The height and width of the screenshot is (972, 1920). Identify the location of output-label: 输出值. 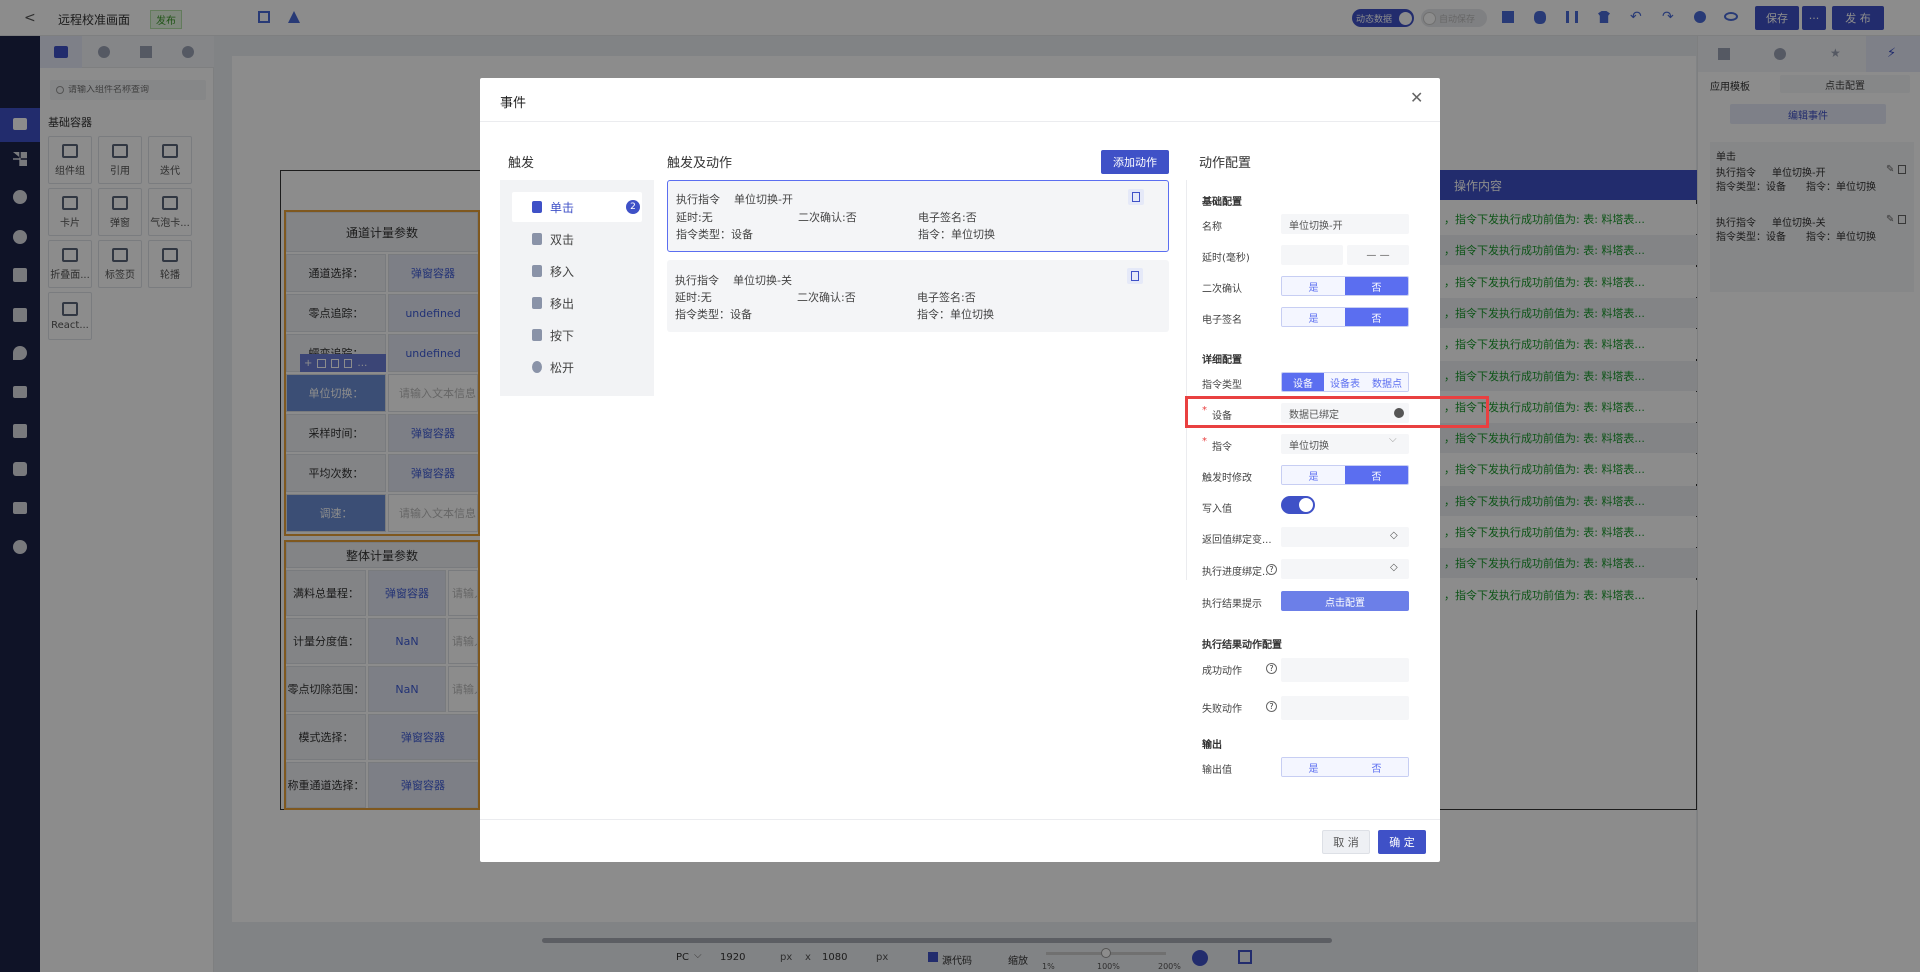
(1217, 770).